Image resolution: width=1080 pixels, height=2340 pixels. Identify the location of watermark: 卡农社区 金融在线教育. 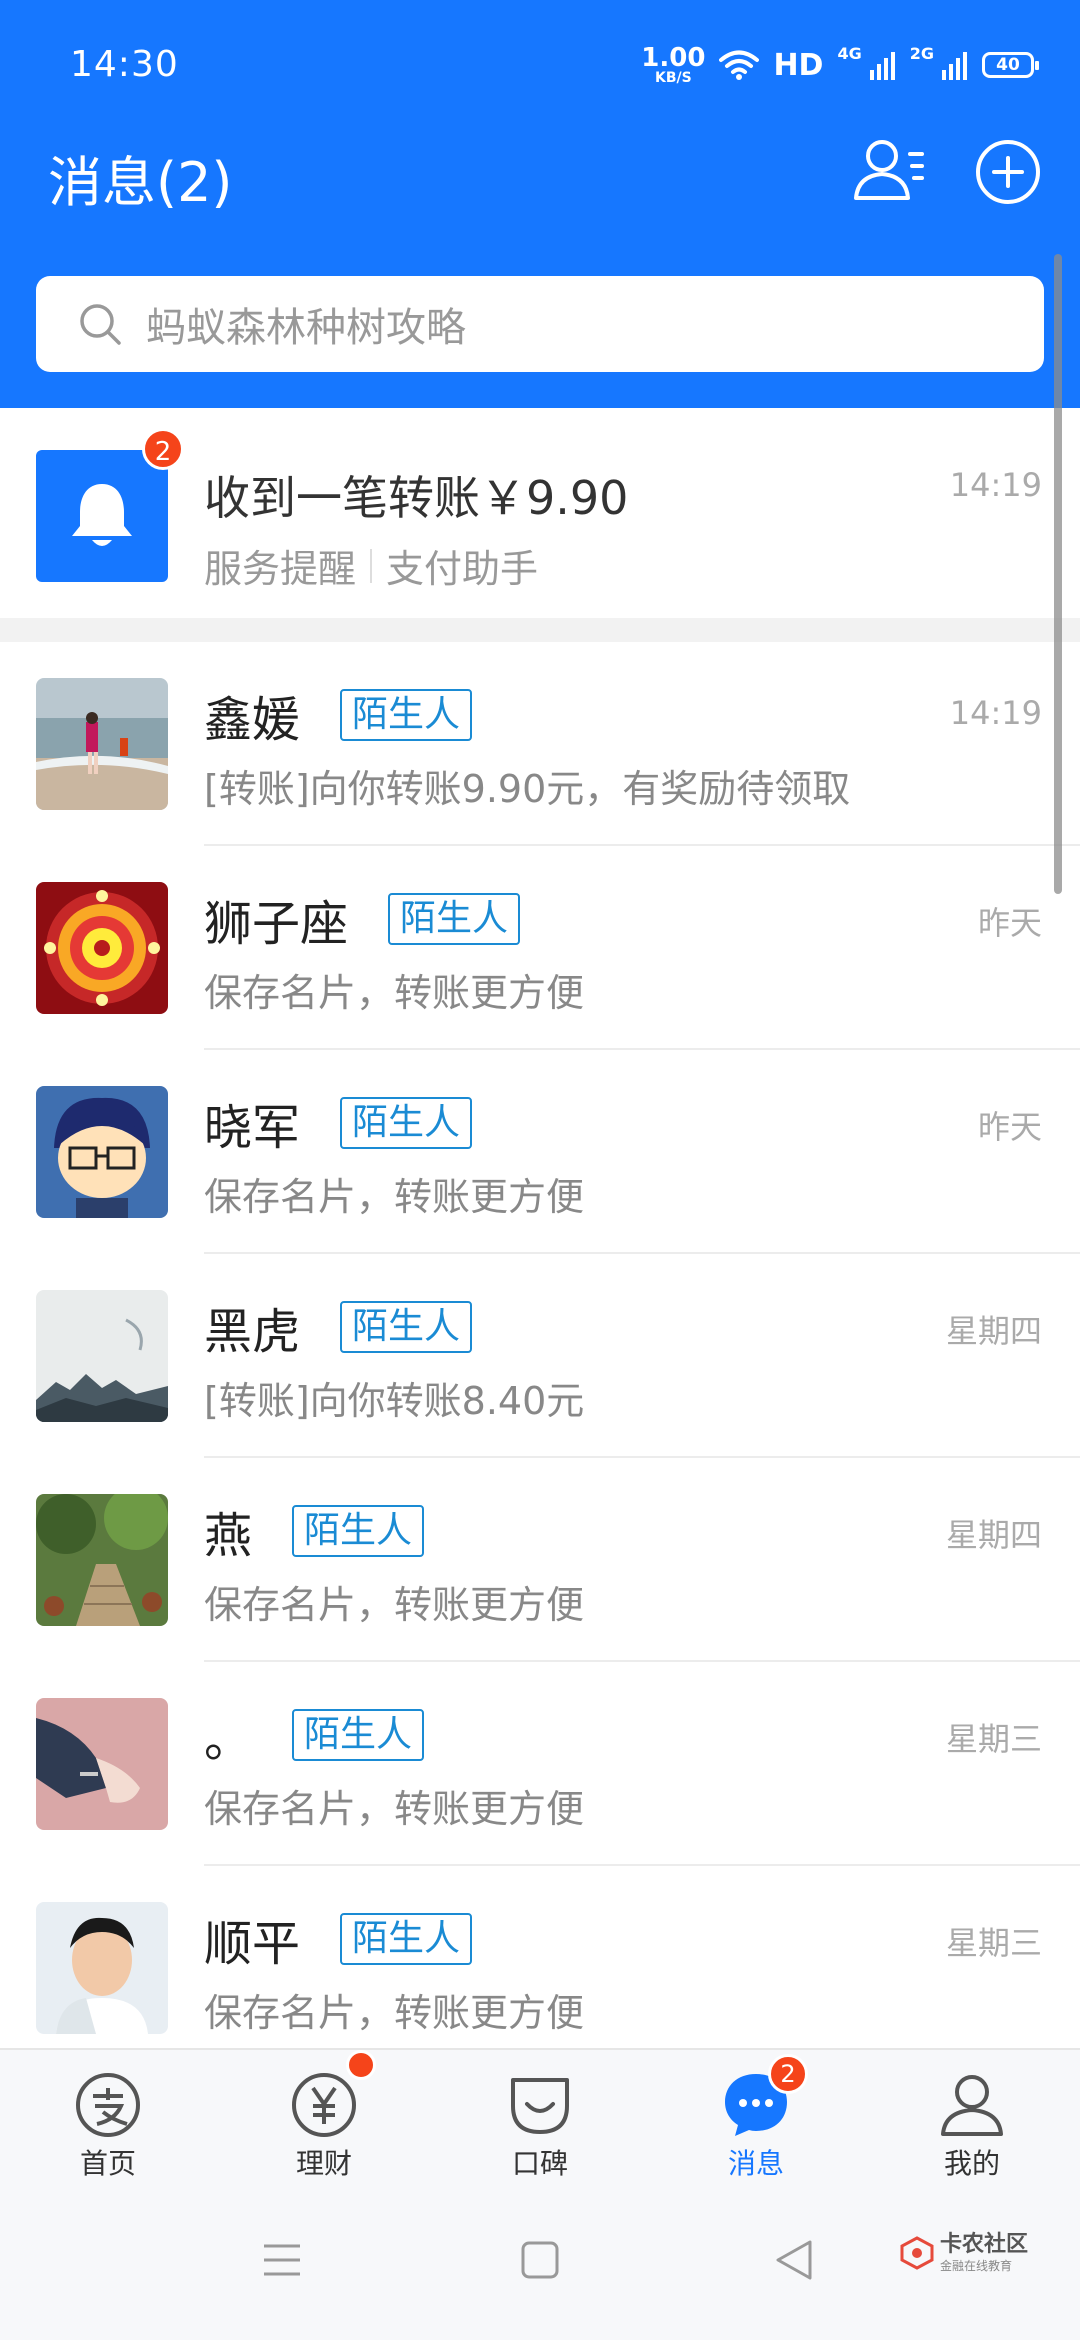
(964, 2253).